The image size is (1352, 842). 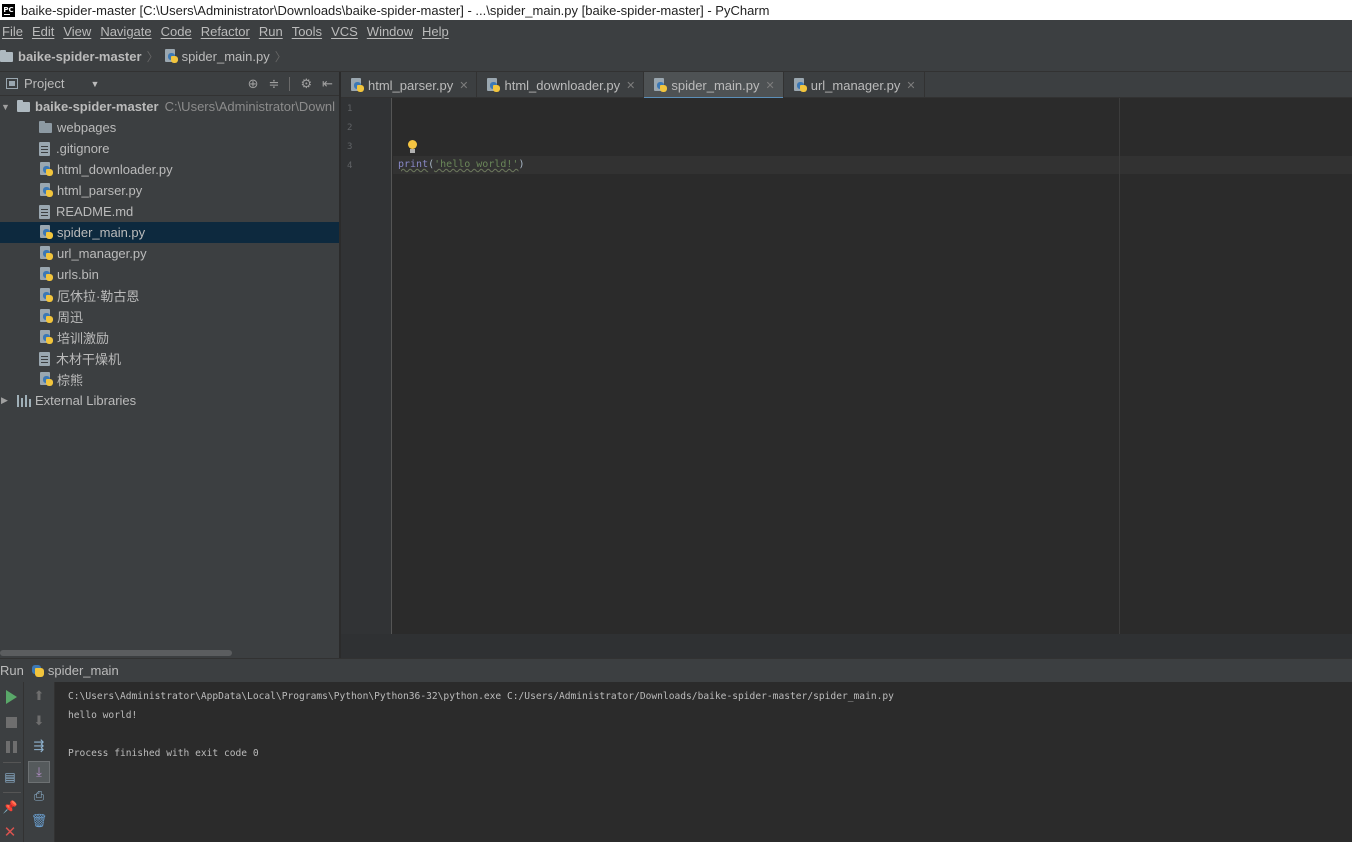 I want to click on run-config-name: spider_main, so click(x=83, y=670).